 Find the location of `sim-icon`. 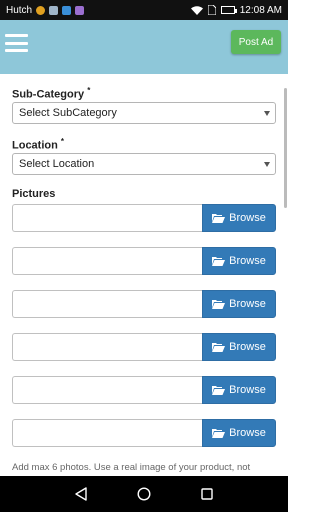

sim-icon is located at coordinates (211, 10).